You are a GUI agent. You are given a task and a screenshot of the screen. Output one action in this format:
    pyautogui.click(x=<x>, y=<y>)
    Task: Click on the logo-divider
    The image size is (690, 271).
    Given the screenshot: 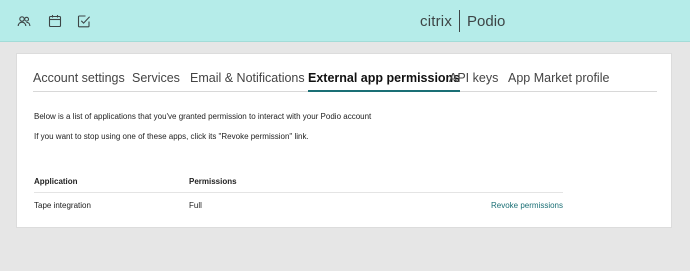 What is the action you would take?
    pyautogui.click(x=460, y=21)
    